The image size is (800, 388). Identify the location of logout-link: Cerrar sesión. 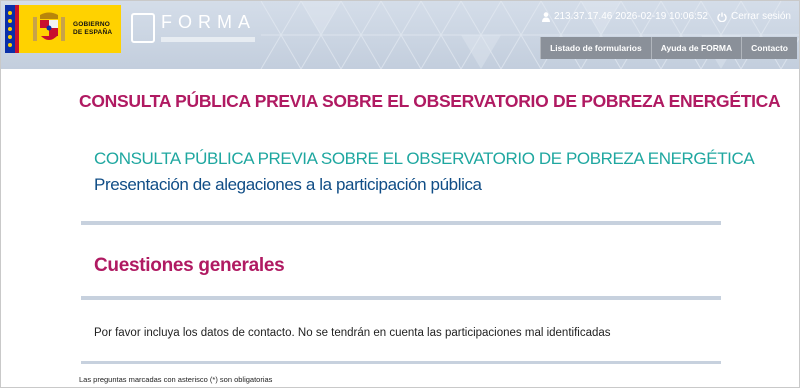
(761, 16).